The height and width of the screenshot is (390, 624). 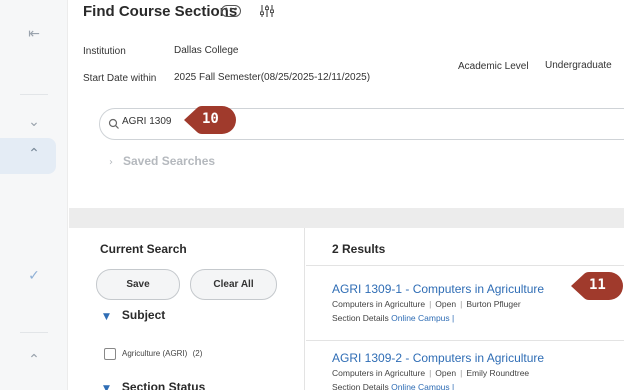 What do you see at coordinates (138, 284) in the screenshot?
I see `save-button: Save` at bounding box center [138, 284].